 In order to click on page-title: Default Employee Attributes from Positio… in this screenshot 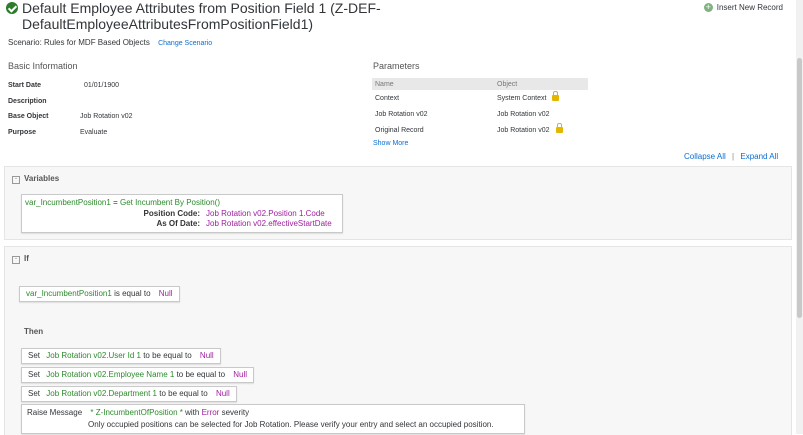, I will do `click(201, 16)`.